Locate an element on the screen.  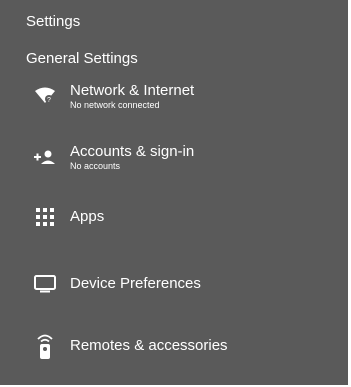
add-account-icon is located at coordinates (45, 157).